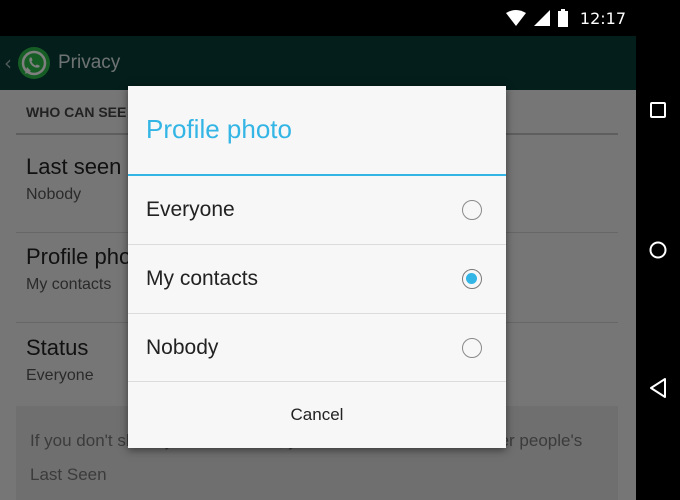 The height and width of the screenshot is (500, 680). Describe the element at coordinates (317, 348) in the screenshot. I see `option-nobody: Nobody` at that location.